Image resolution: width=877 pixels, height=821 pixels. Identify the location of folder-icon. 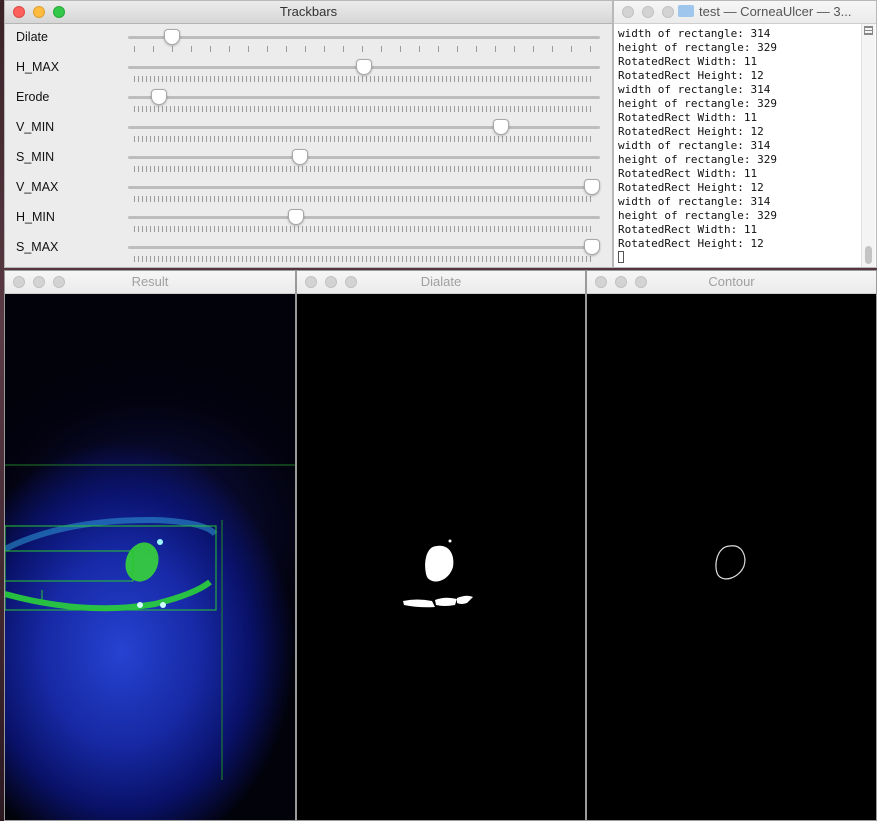
(686, 11).